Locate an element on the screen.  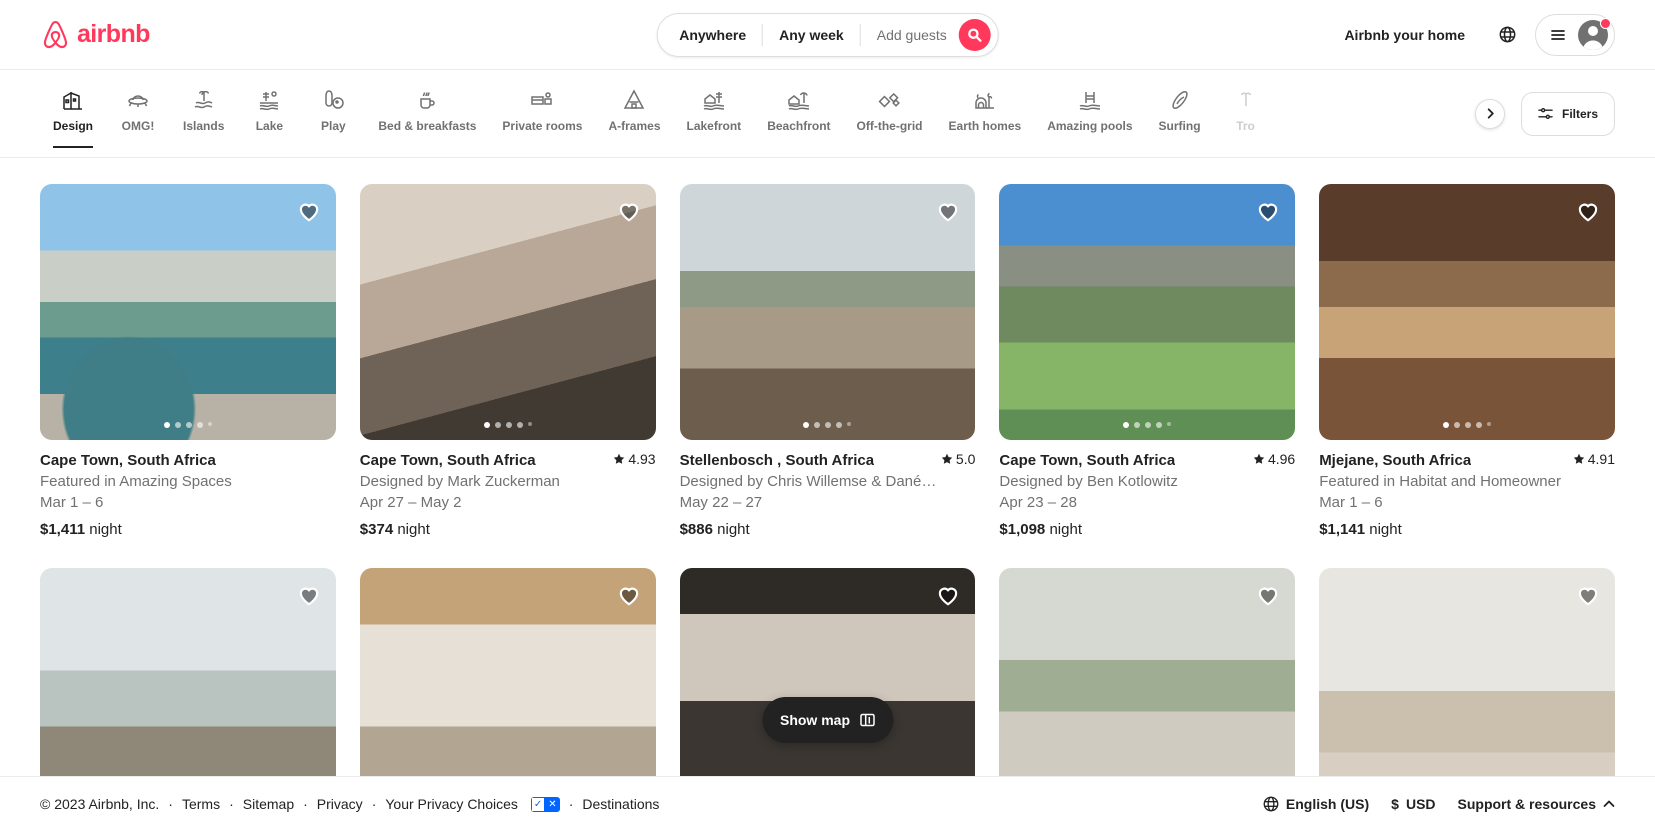
search-when-button: Any week is located at coordinates (811, 35).